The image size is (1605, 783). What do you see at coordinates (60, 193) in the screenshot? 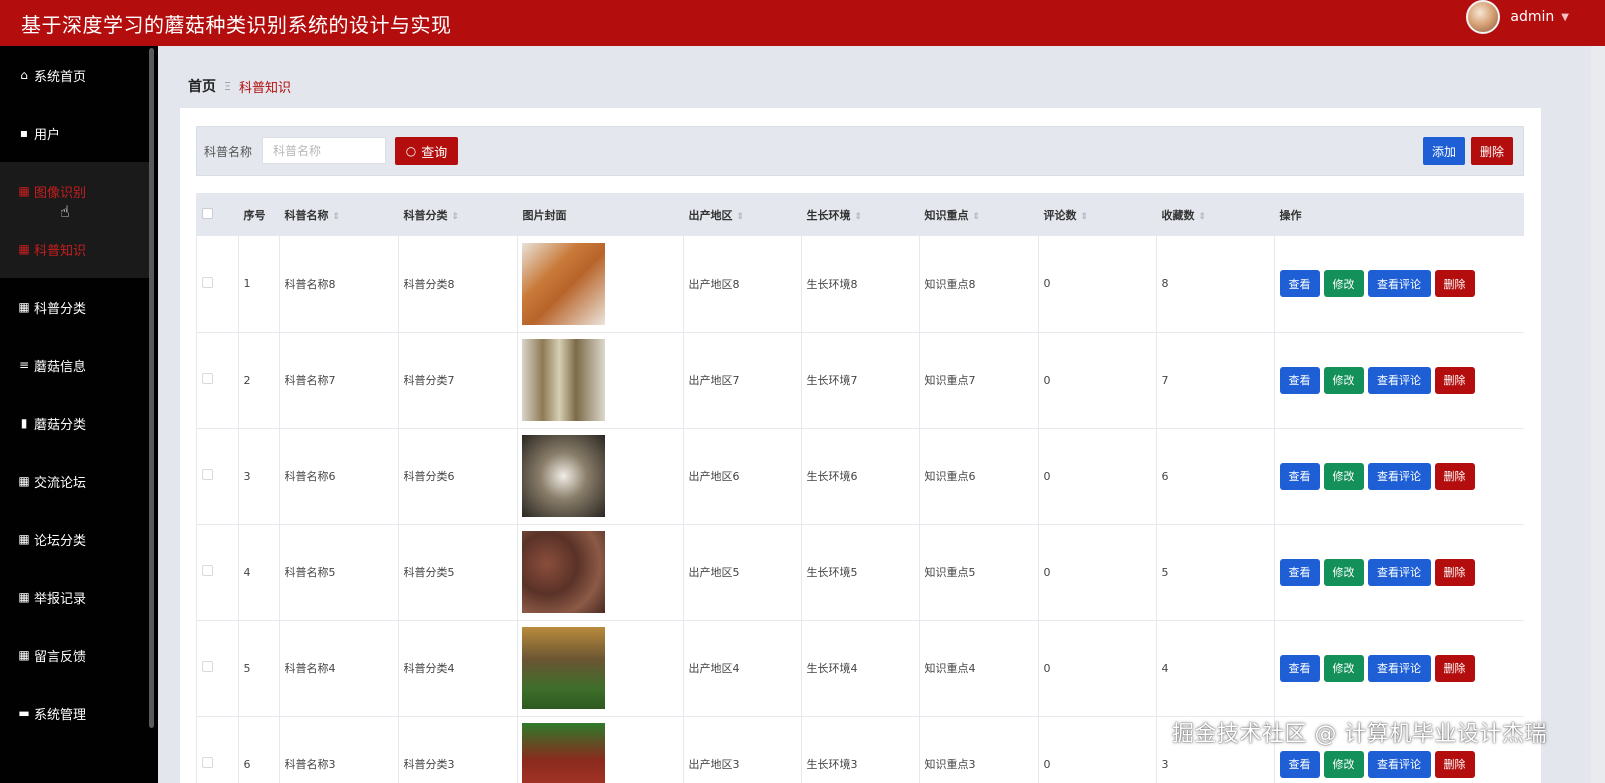
I see `sidebar-item-label: 图像识别` at bounding box center [60, 193].